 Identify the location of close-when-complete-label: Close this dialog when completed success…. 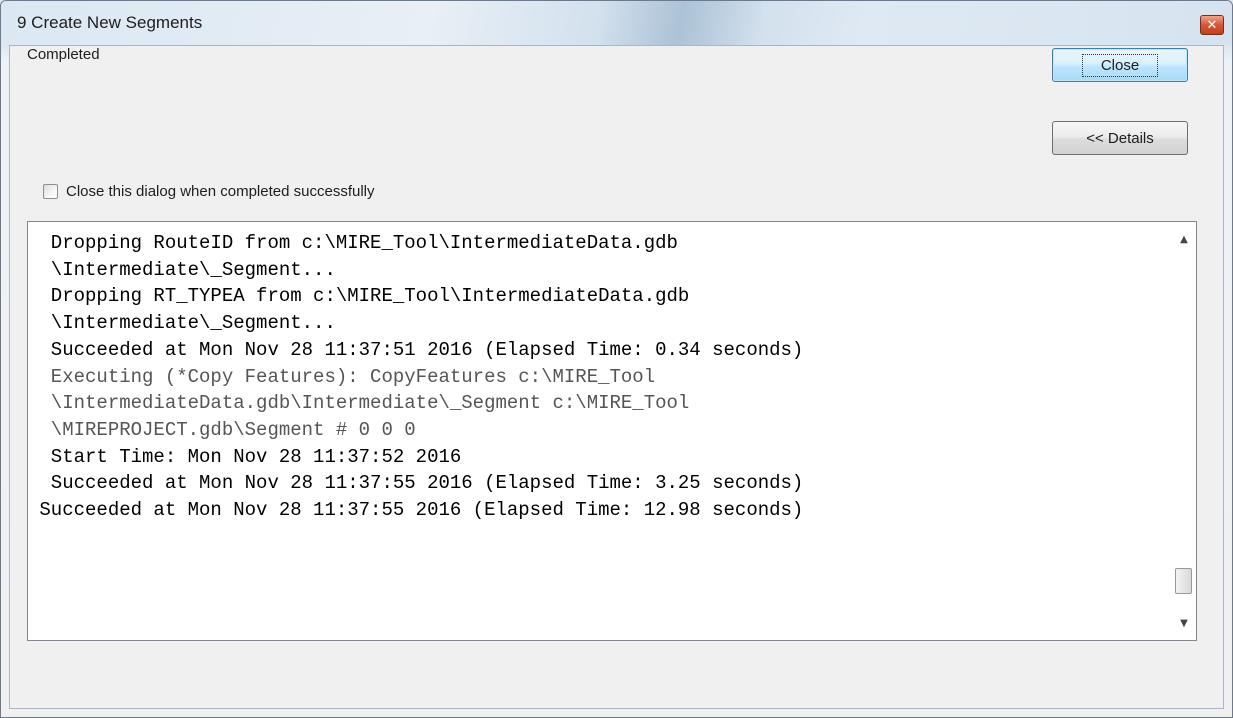
(220, 191).